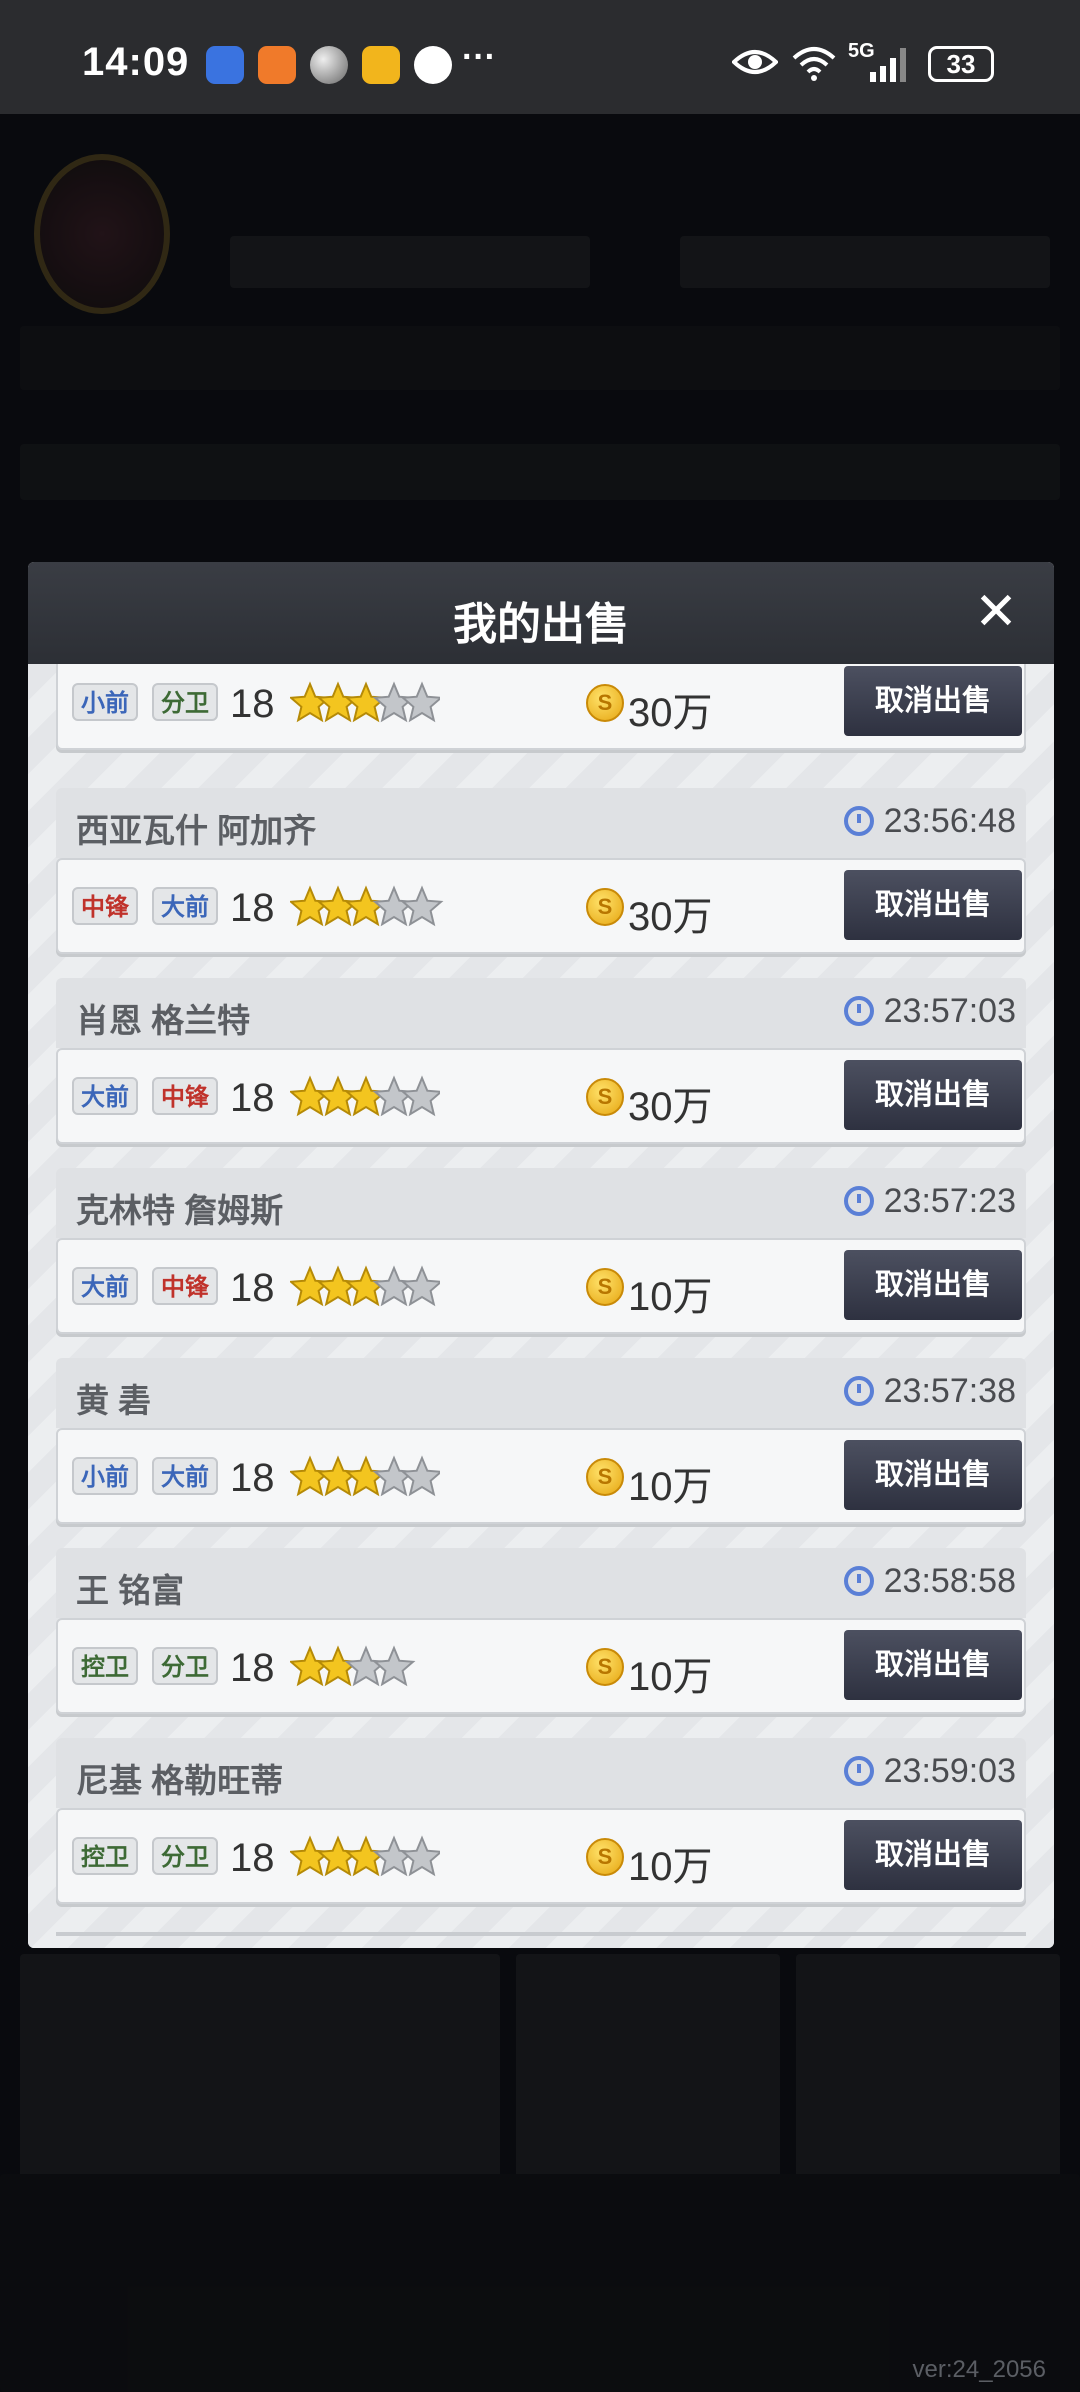 The height and width of the screenshot is (2392, 1080). Describe the element at coordinates (996, 612) in the screenshot. I see `close-icon: ✕` at that location.